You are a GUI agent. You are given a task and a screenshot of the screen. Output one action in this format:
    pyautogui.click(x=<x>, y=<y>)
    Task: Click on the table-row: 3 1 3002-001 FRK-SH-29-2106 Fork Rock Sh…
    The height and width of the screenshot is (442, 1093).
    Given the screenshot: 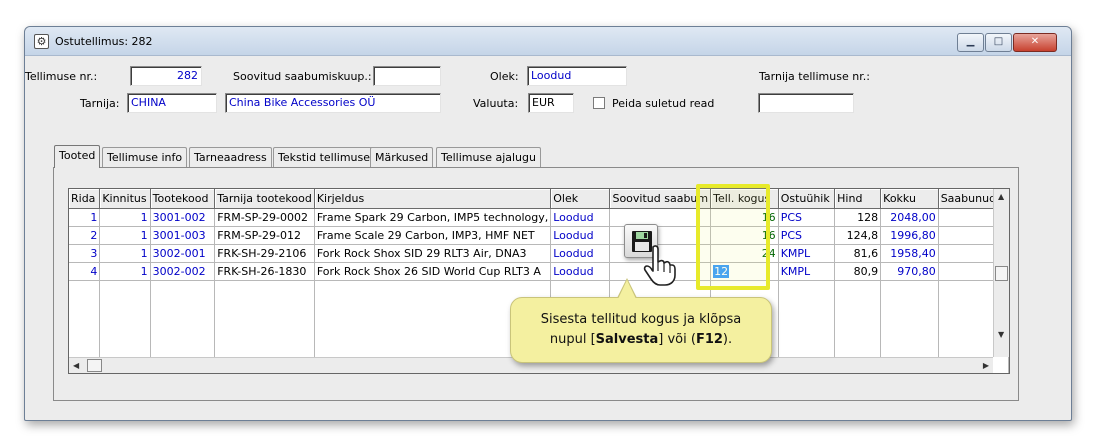 What is the action you would take?
    pyautogui.click(x=539, y=253)
    